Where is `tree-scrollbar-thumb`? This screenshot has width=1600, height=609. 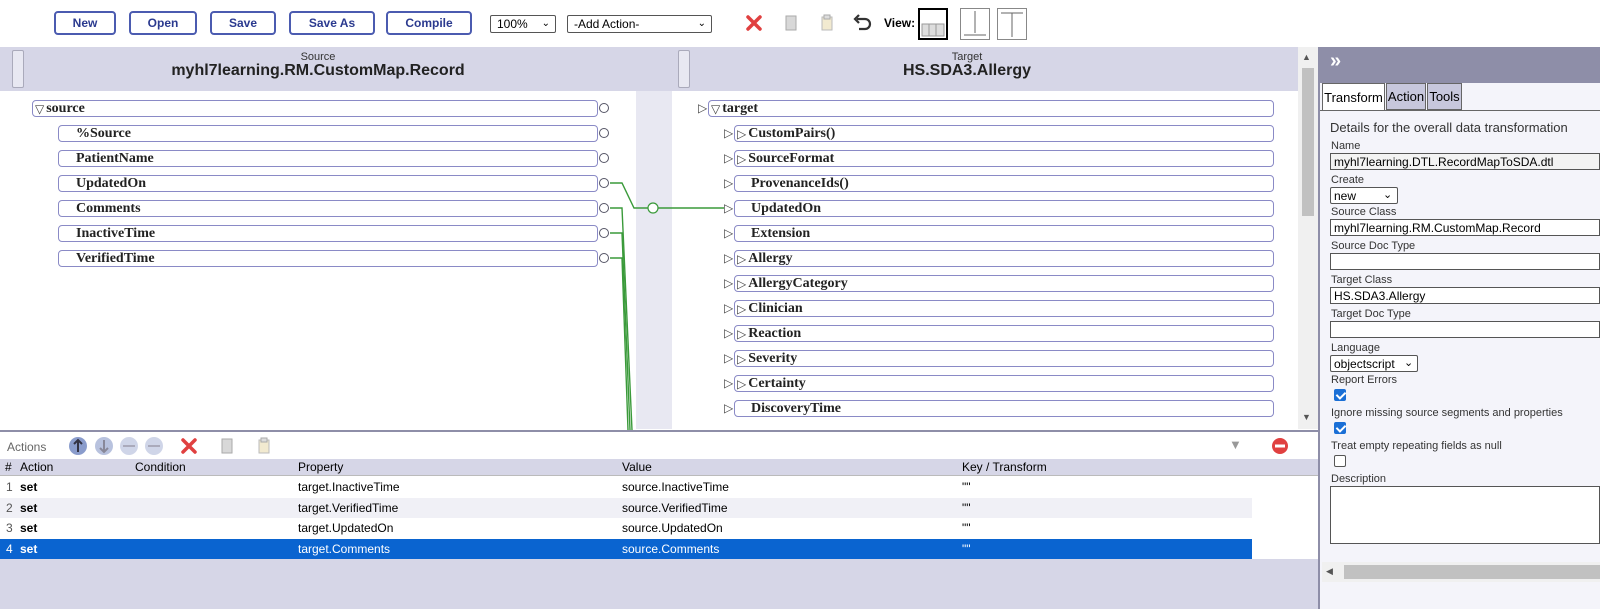
tree-scrollbar-thumb is located at coordinates (1308, 142).